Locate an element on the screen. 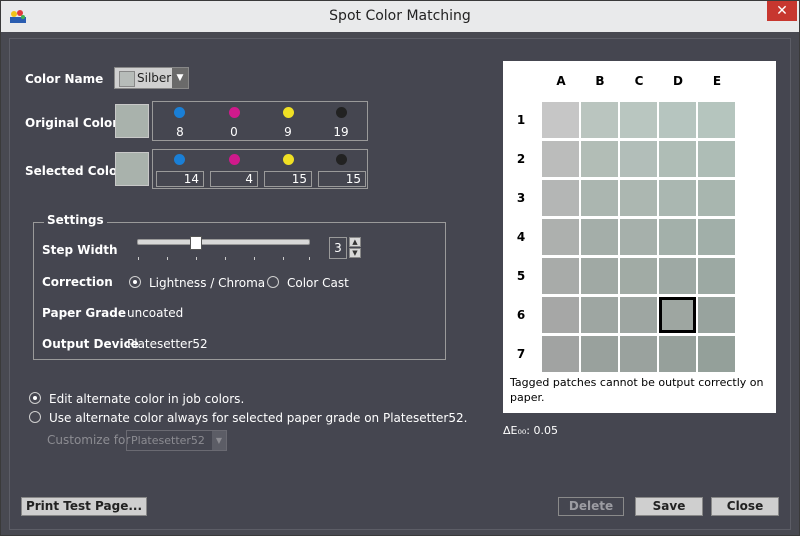 This screenshot has width=800, height=536. column-header-b: B is located at coordinates (600, 81).